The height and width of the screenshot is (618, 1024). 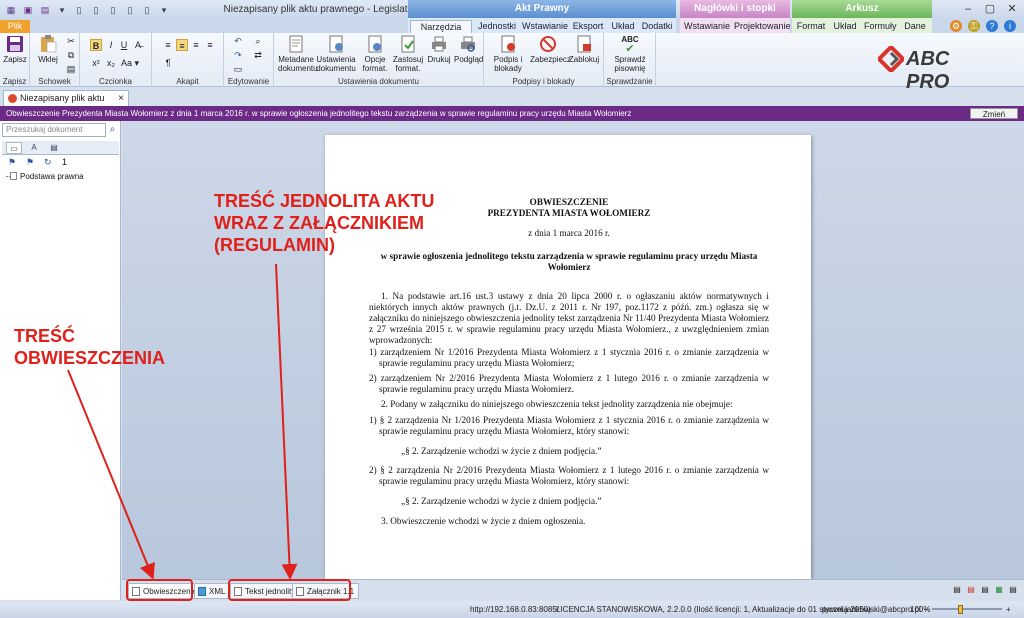 I want to click on arrow-to-tekst-jednolity, so click(x=286, y=421).